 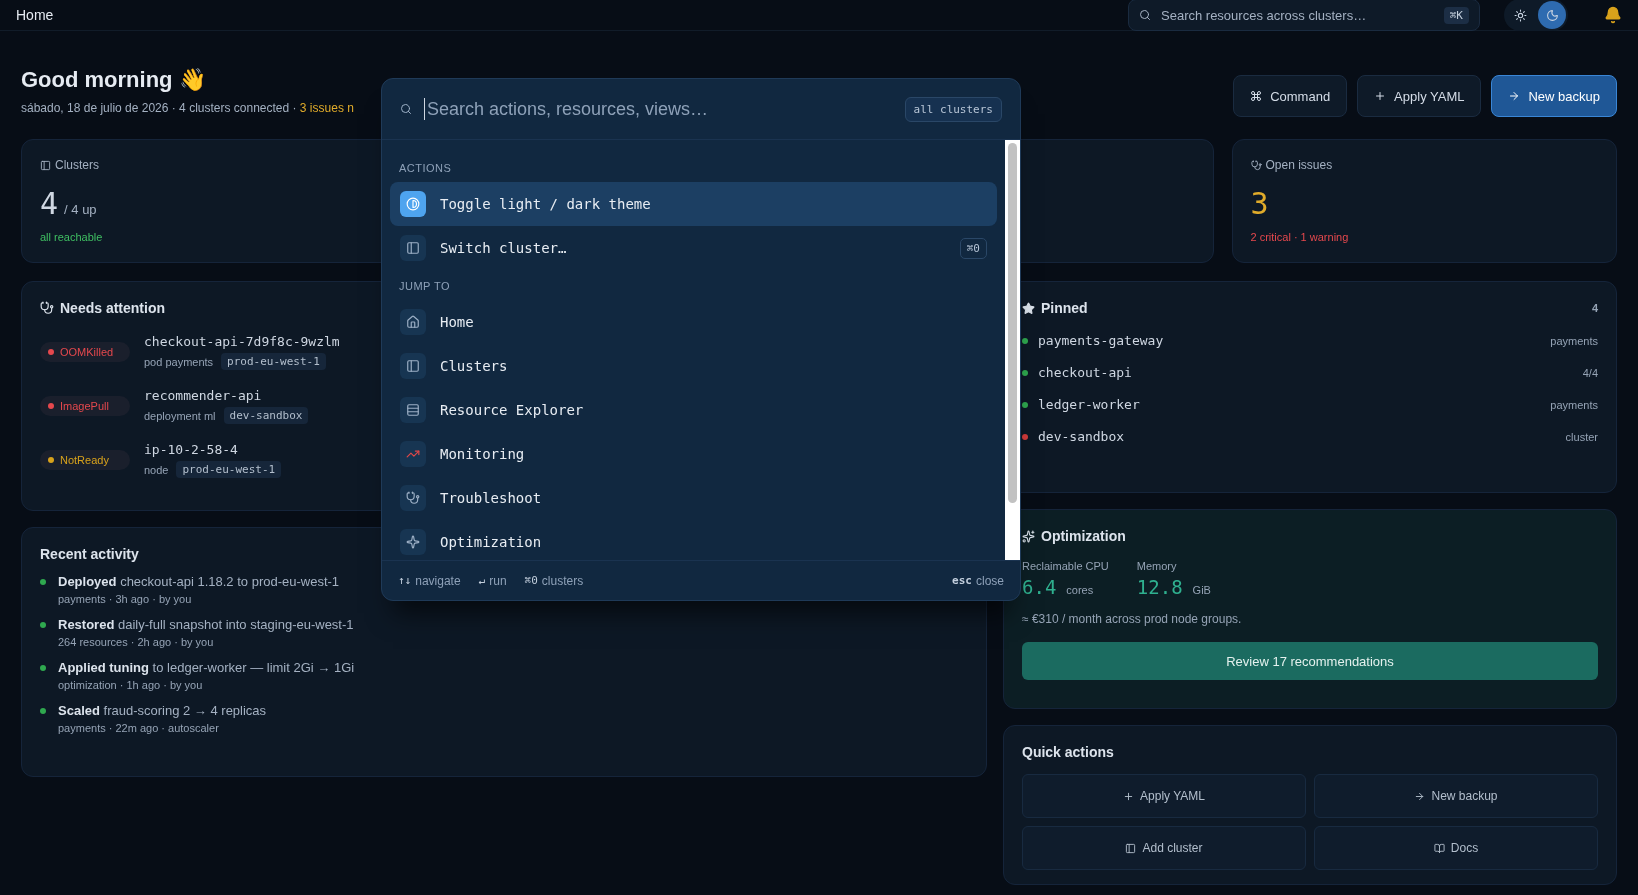 What do you see at coordinates (1290, 96) in the screenshot?
I see `header-button: Command` at bounding box center [1290, 96].